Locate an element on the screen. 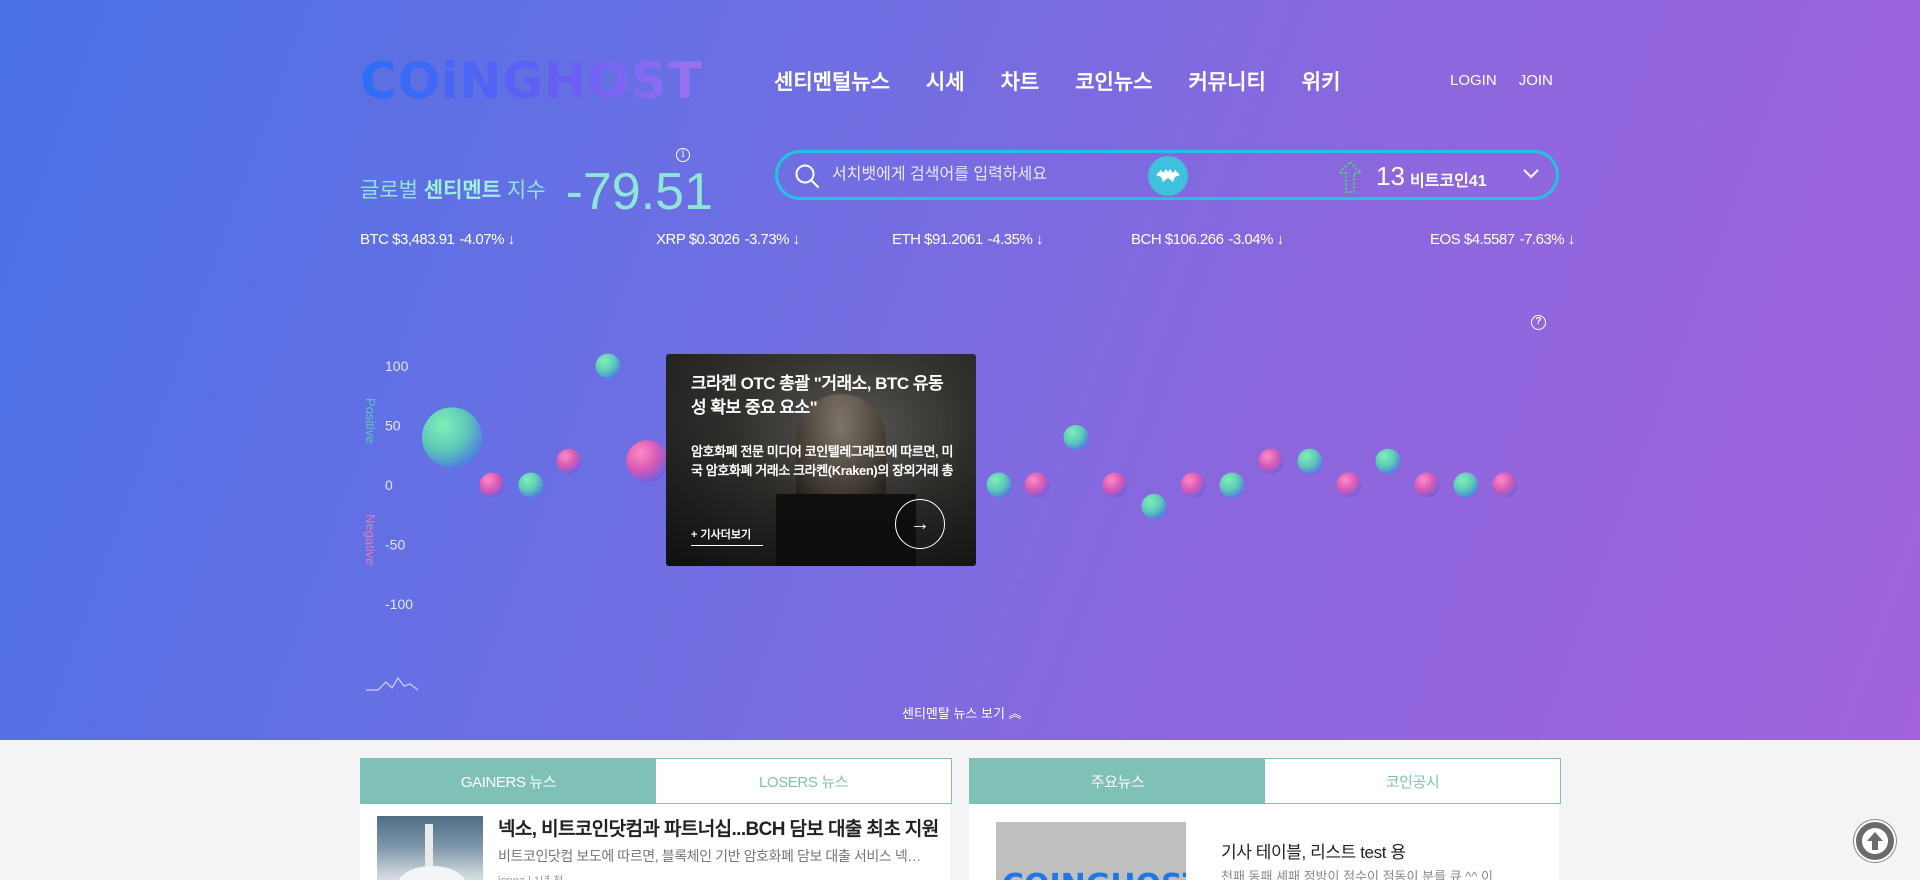 Image resolution: width=1920 pixels, height=880 pixels. article-title: 기사 테이블, 리스트 test 용 is located at coordinates (1313, 850).